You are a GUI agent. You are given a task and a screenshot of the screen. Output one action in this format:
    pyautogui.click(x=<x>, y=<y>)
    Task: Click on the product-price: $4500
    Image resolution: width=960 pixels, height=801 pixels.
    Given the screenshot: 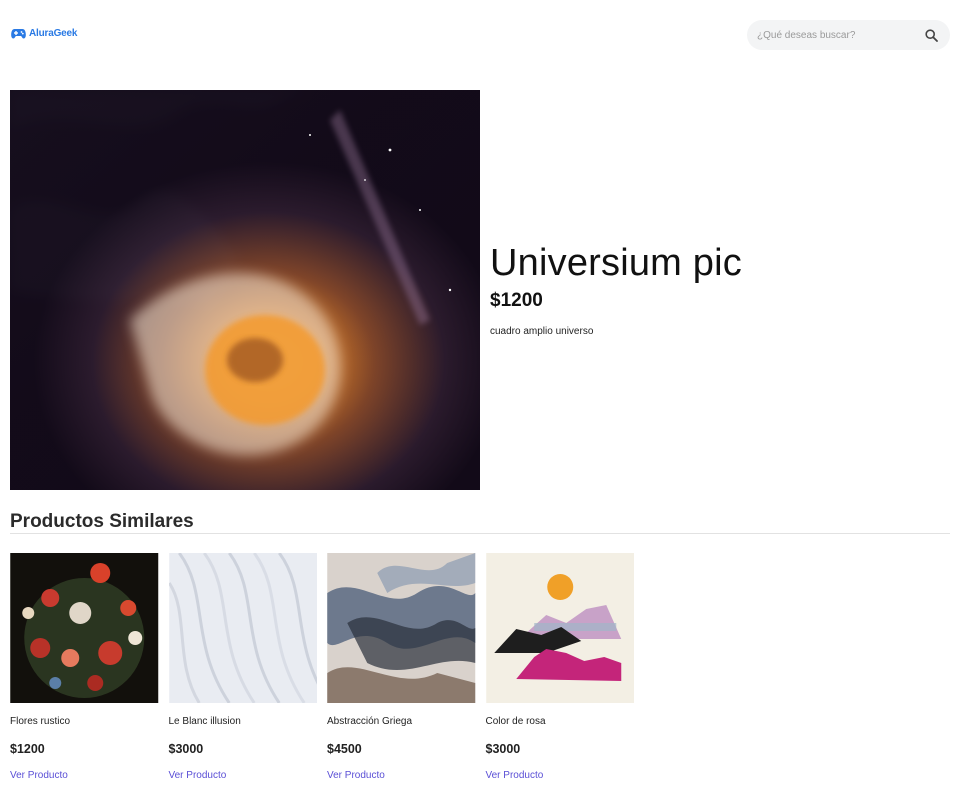 What is the action you would take?
    pyautogui.click(x=344, y=749)
    